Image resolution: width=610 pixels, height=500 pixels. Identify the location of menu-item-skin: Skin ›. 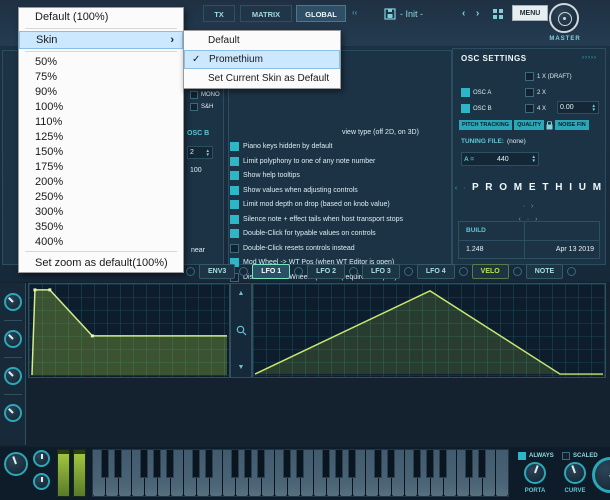
(101, 40).